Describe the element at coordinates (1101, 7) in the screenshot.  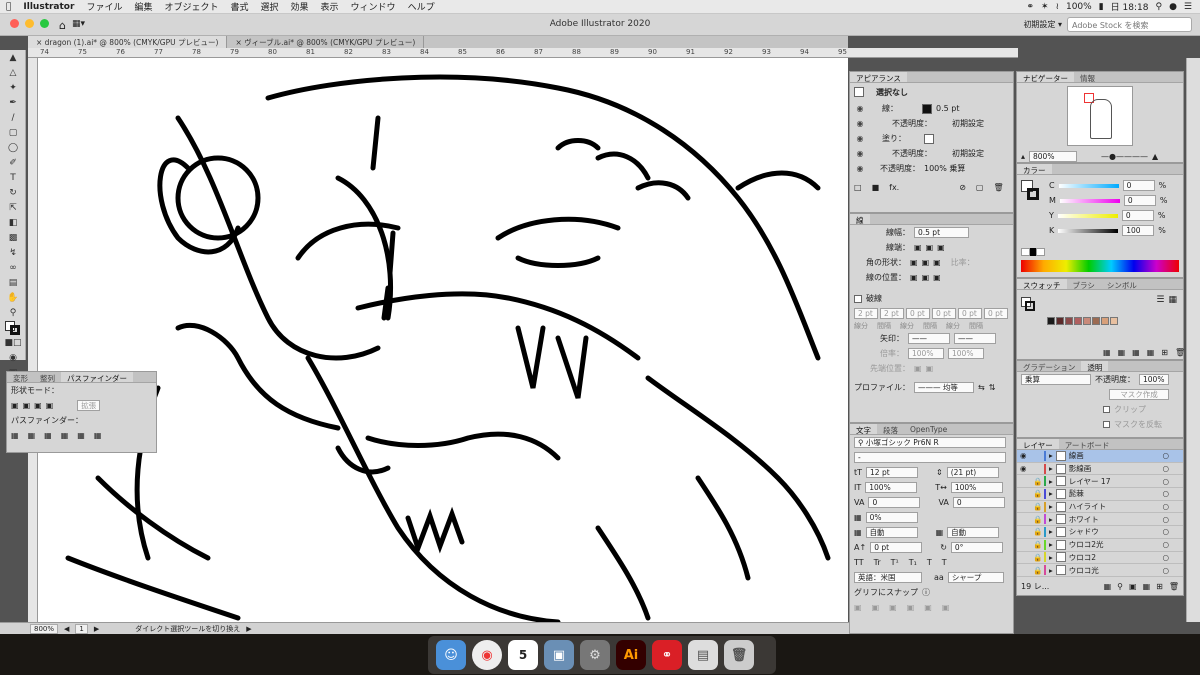
I see `battery-icon: ▮` at that location.